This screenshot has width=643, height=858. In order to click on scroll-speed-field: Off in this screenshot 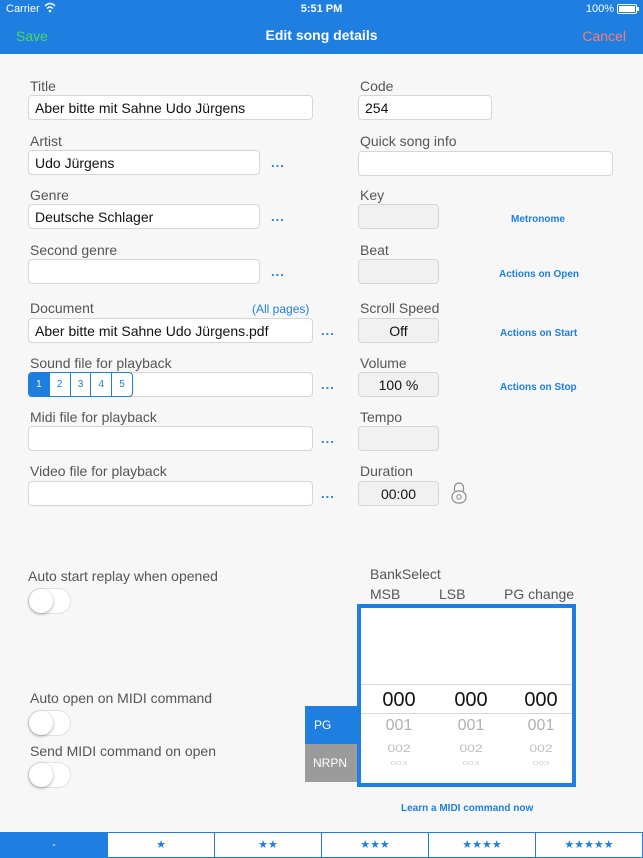, I will do `click(398, 330)`.